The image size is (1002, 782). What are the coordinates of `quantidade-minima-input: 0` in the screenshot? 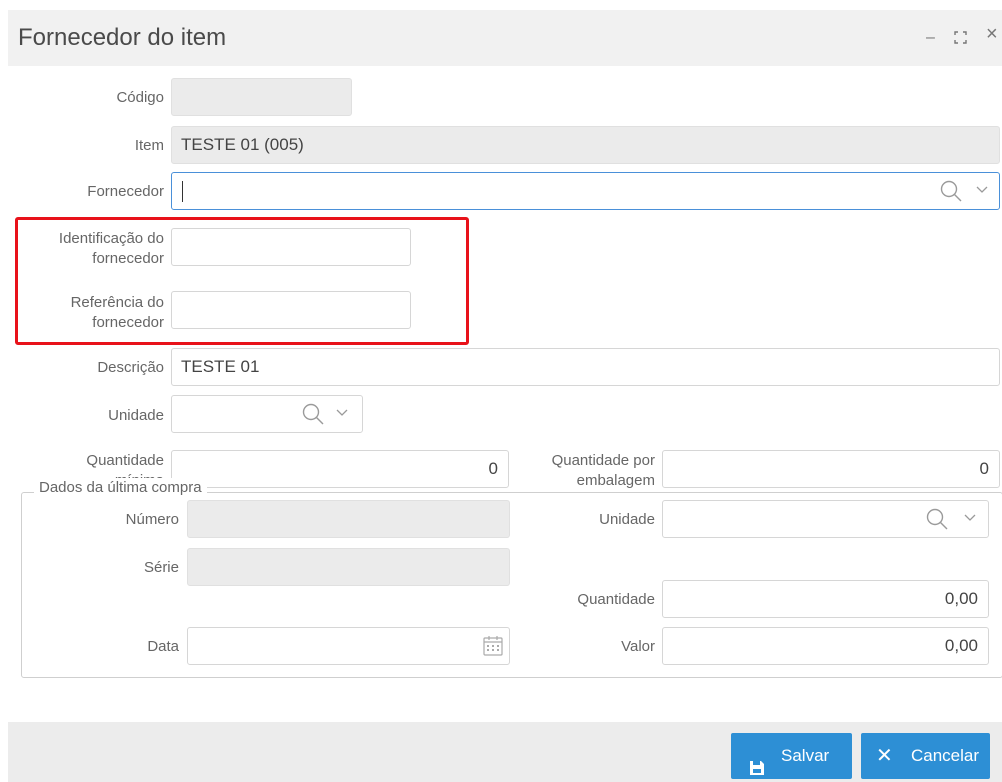 It's located at (340, 469).